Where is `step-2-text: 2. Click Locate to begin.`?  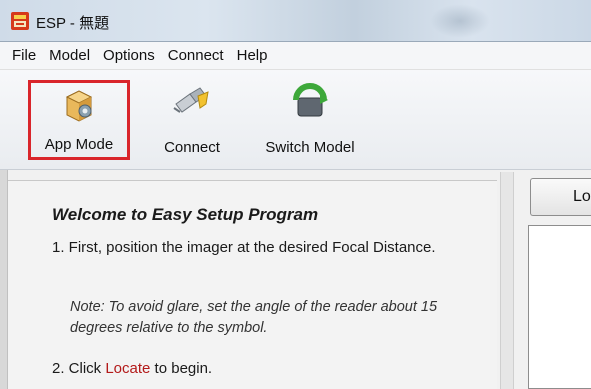
step-2-text: 2. Click Locate to begin. is located at coordinates (132, 368).